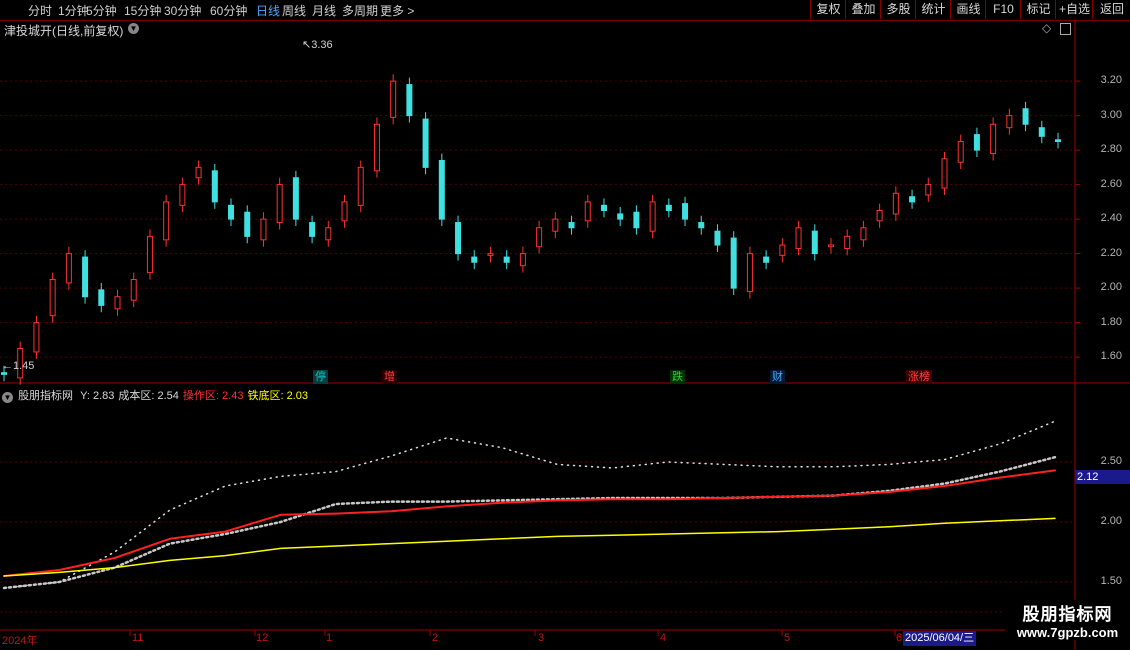 Image resolution: width=1130 pixels, height=650 pixels. What do you see at coordinates (435, 638) in the screenshot?
I see `time-tick-label: 2` at bounding box center [435, 638].